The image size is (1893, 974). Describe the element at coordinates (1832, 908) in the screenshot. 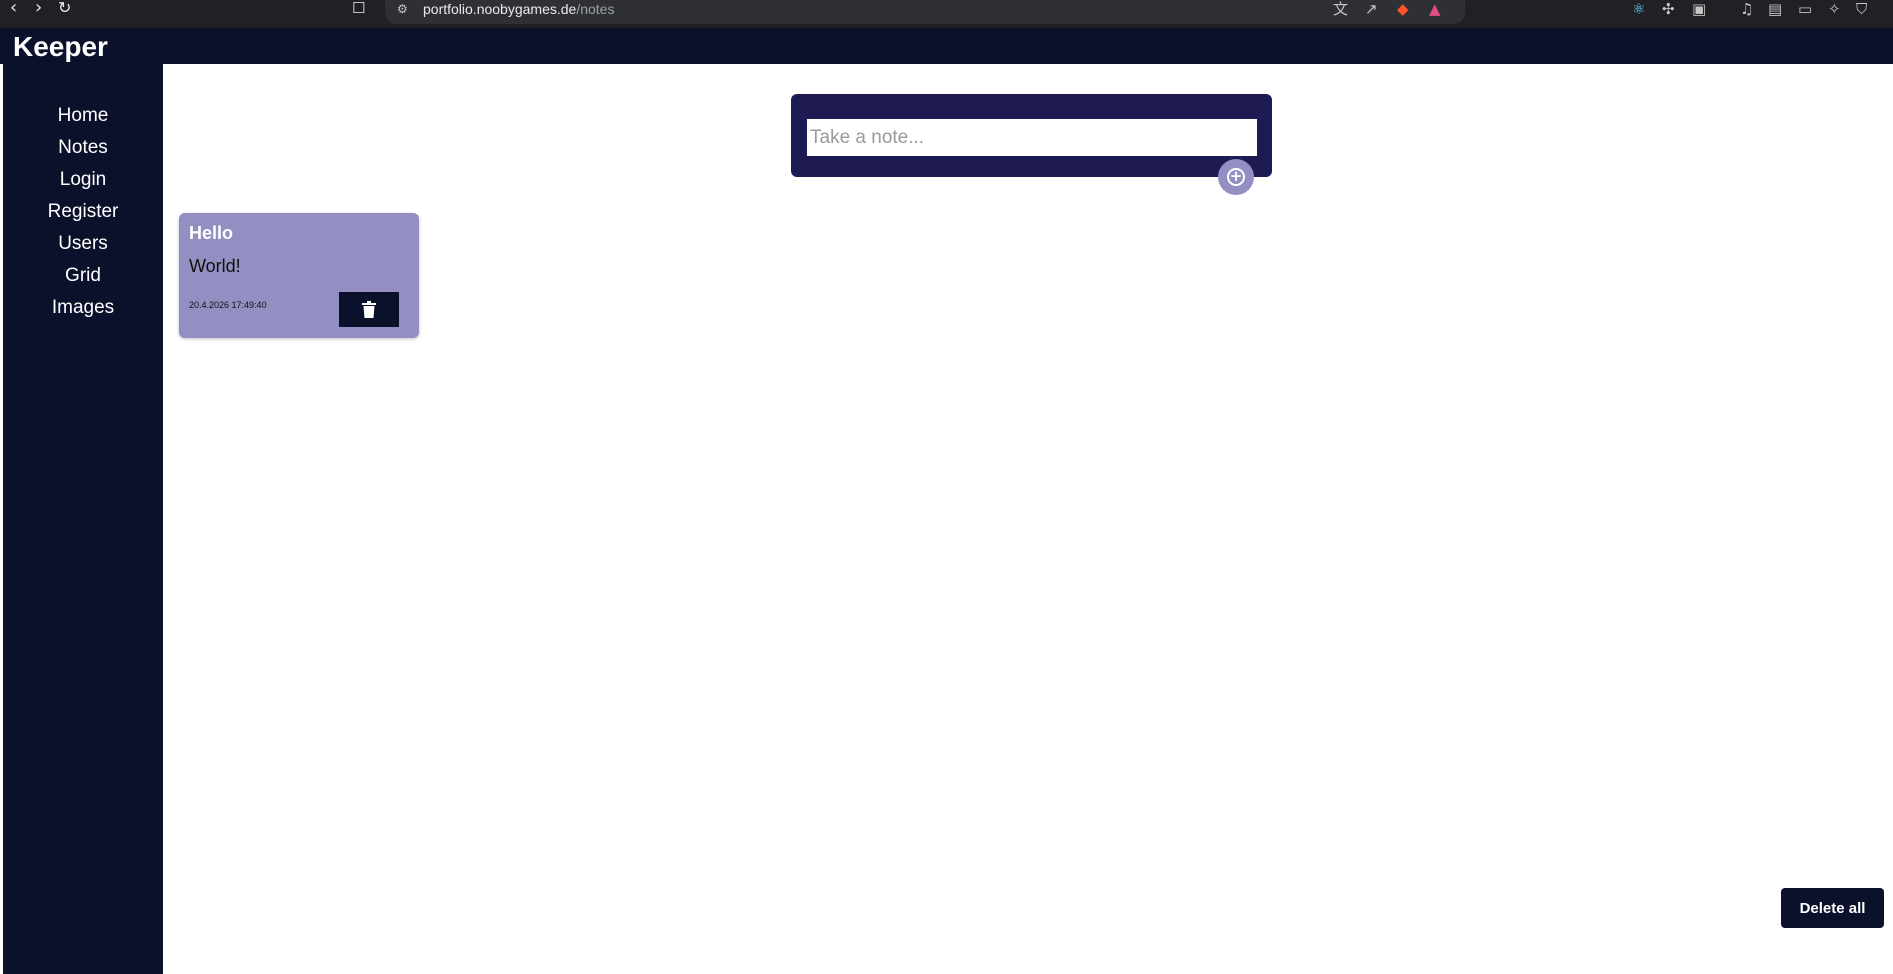

I see `delete-all-button: Delete all` at that location.